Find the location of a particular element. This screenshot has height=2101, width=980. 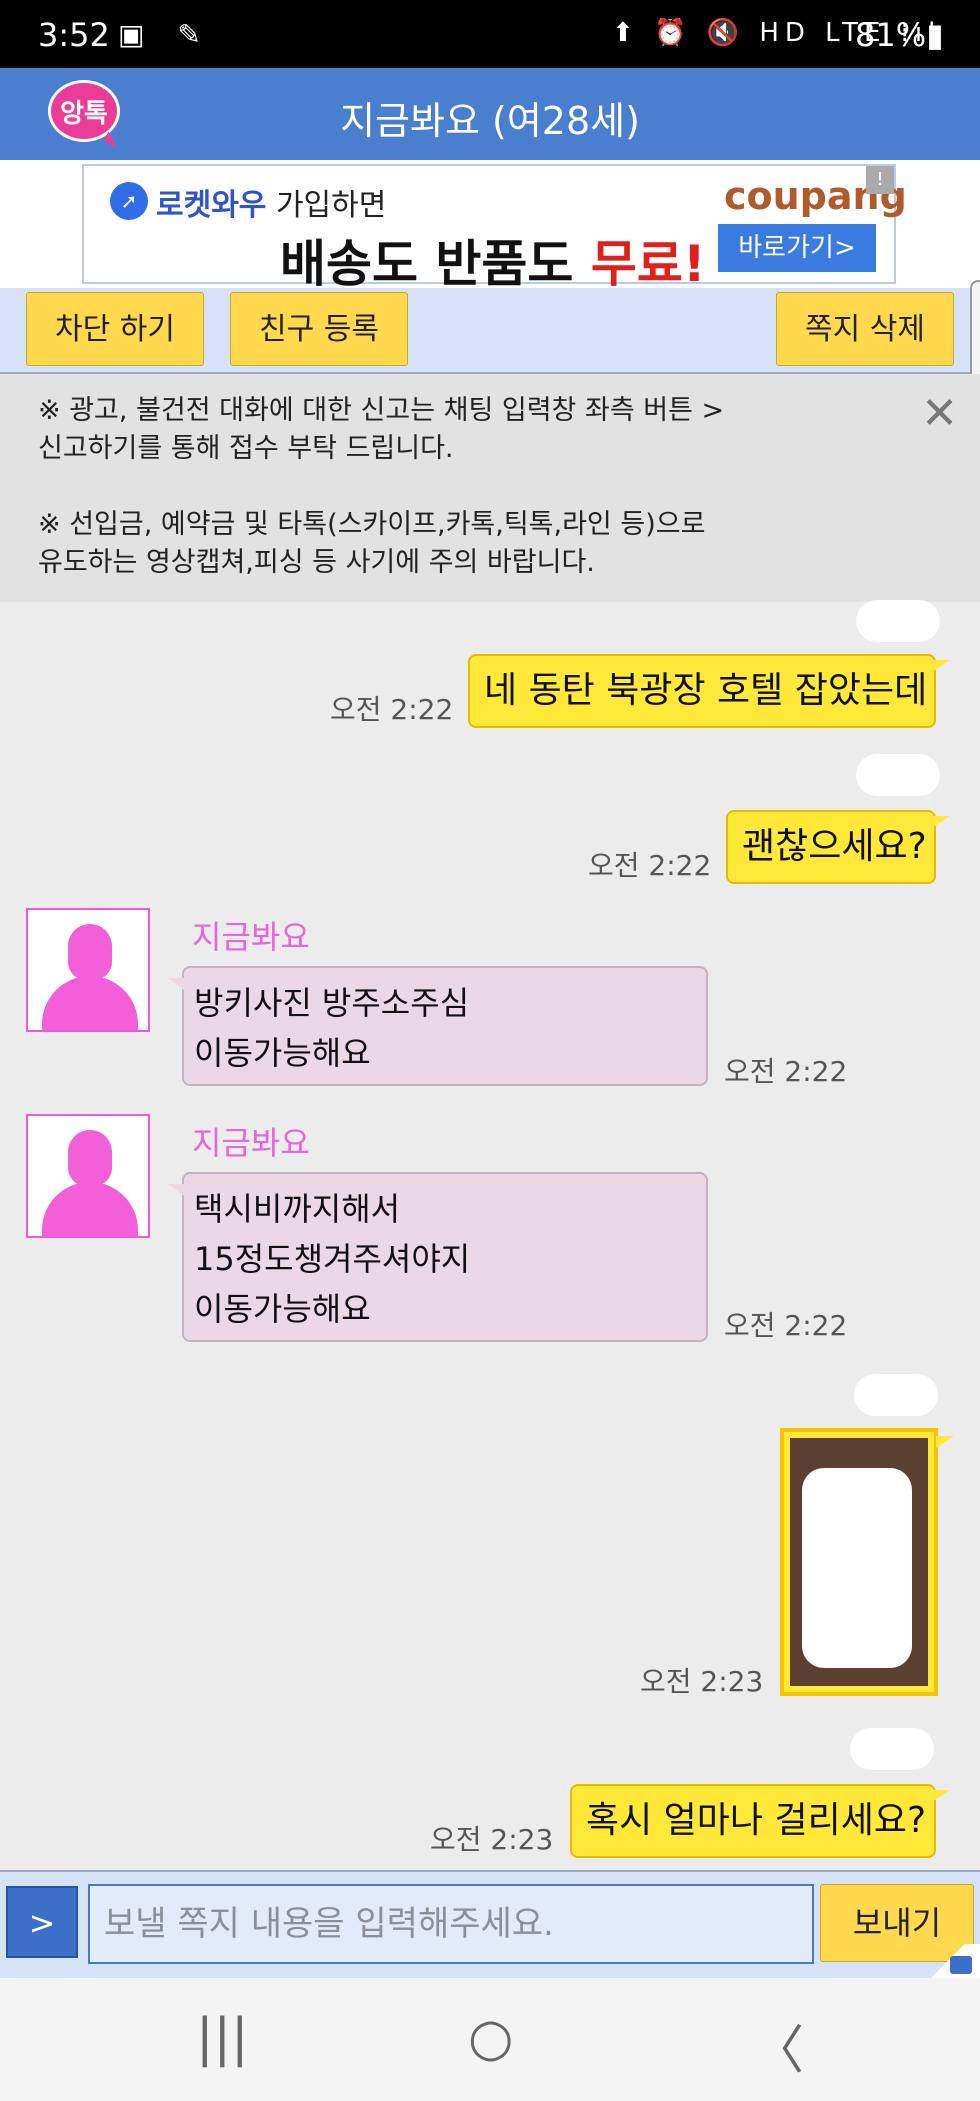

ad-go-button: 바로가기> is located at coordinates (797, 248).